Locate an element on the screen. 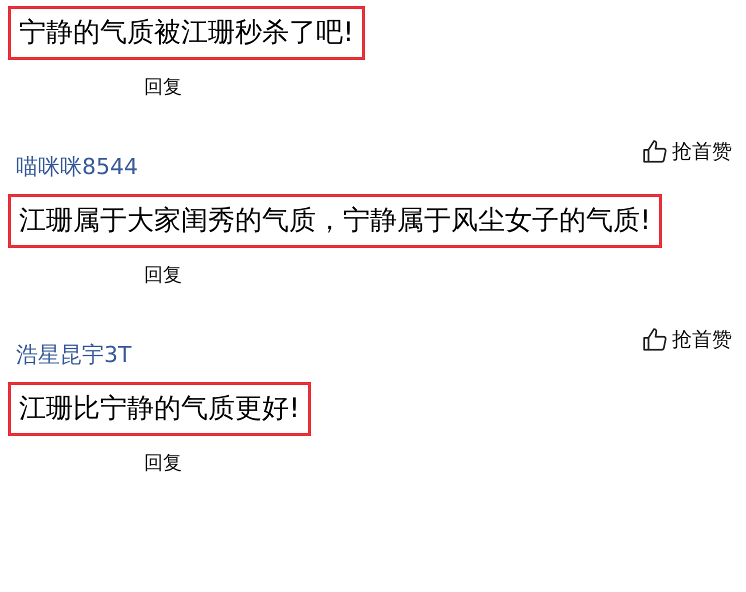 This screenshot has width=746, height=592. username: 浩星昆宇3T is located at coordinates (74, 355).